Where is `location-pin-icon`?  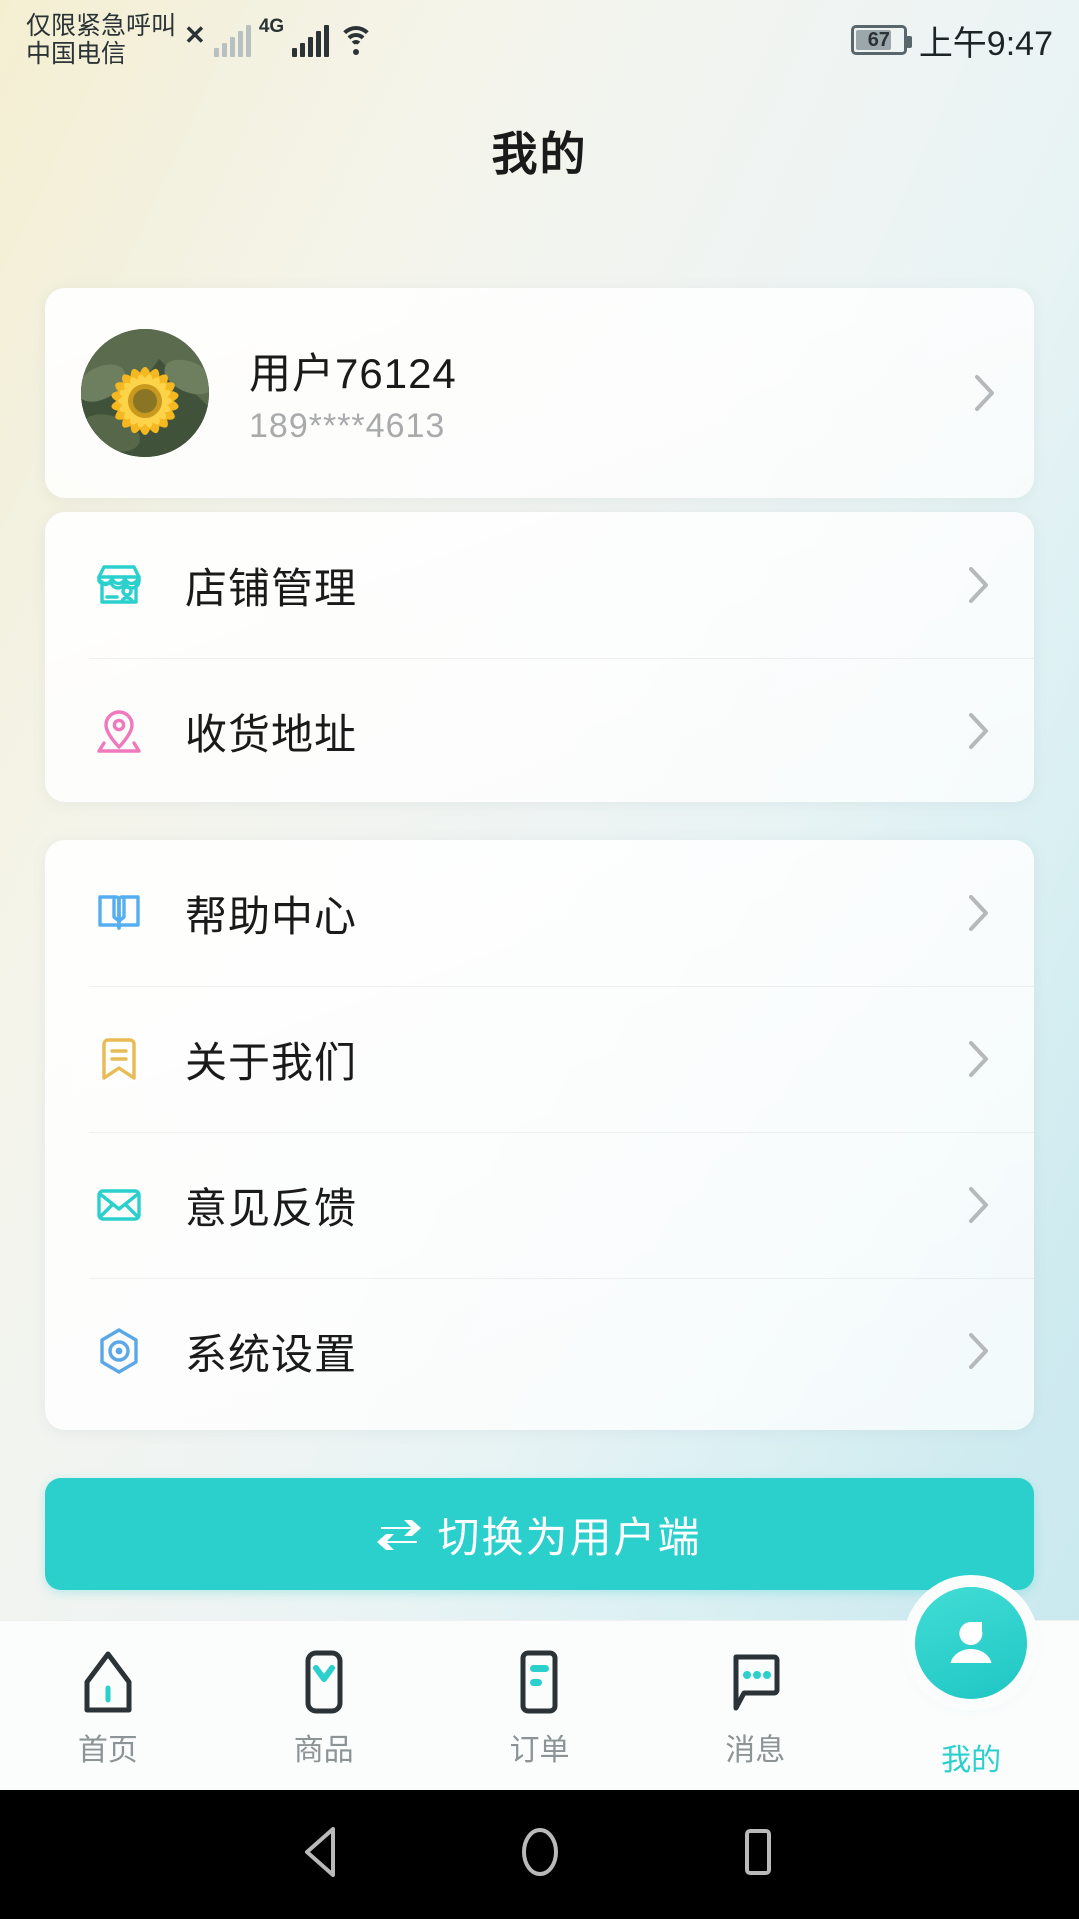
location-pin-icon is located at coordinates (119, 731).